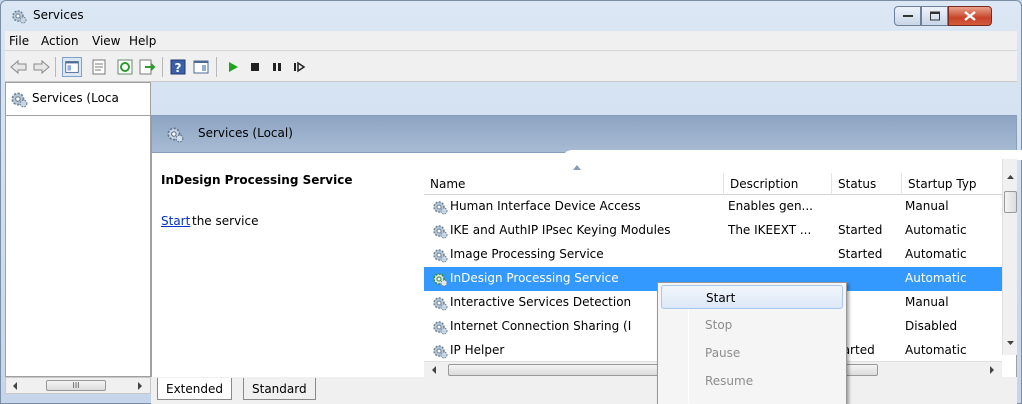 The width and height of the screenshot is (1022, 404). I want to click on back-icon, so click(19, 67).